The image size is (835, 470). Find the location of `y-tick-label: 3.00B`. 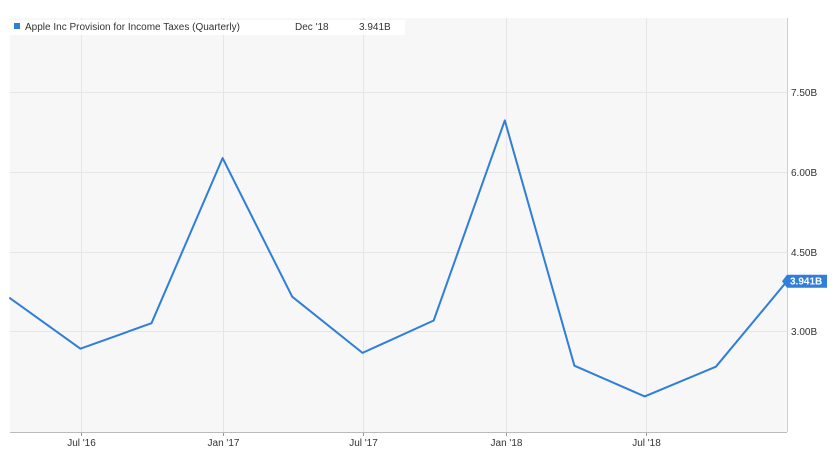

y-tick-label: 3.00B is located at coordinates (804, 332).